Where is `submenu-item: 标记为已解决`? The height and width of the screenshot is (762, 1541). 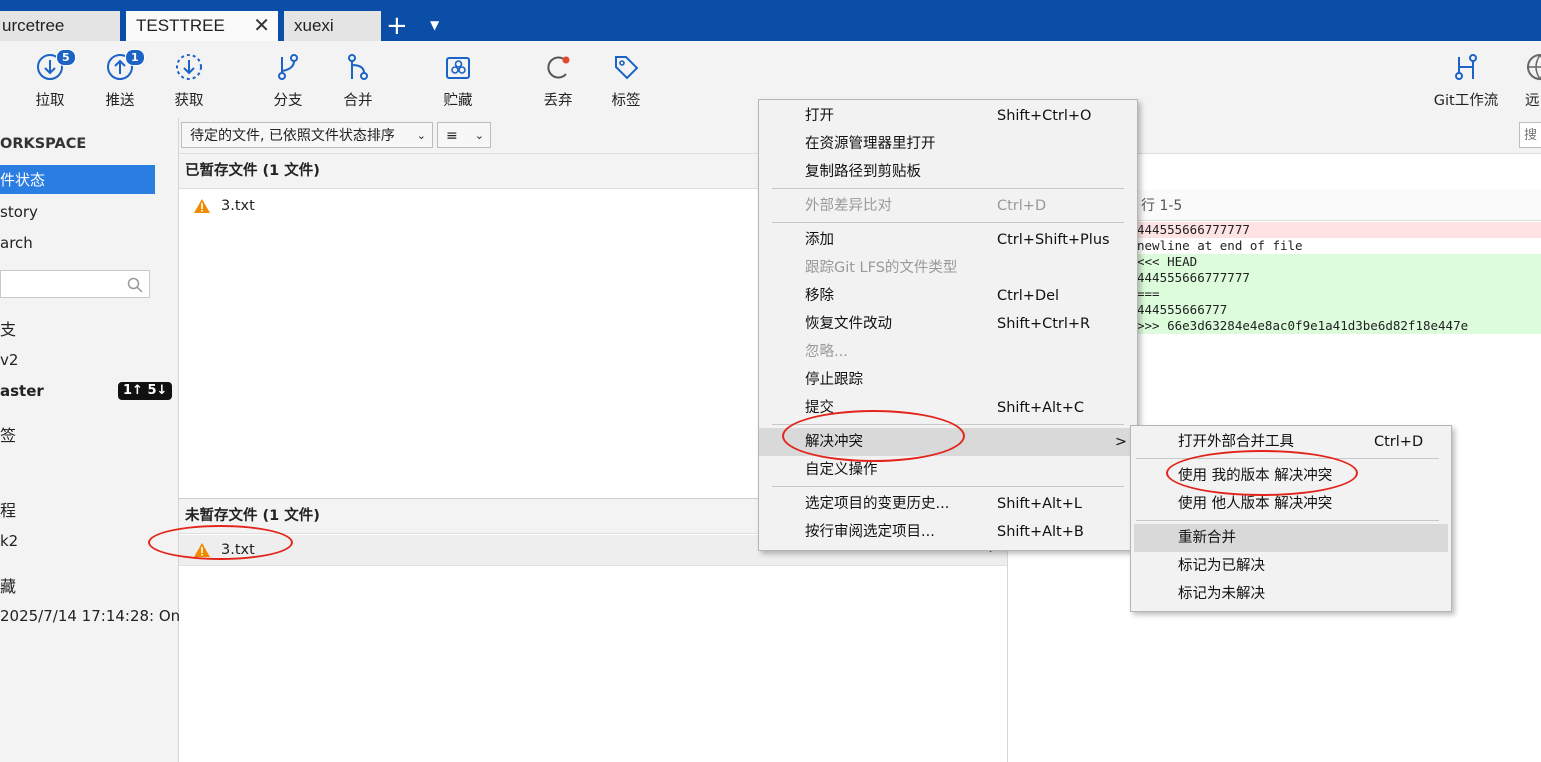 submenu-item: 标记为已解决 is located at coordinates (1291, 566).